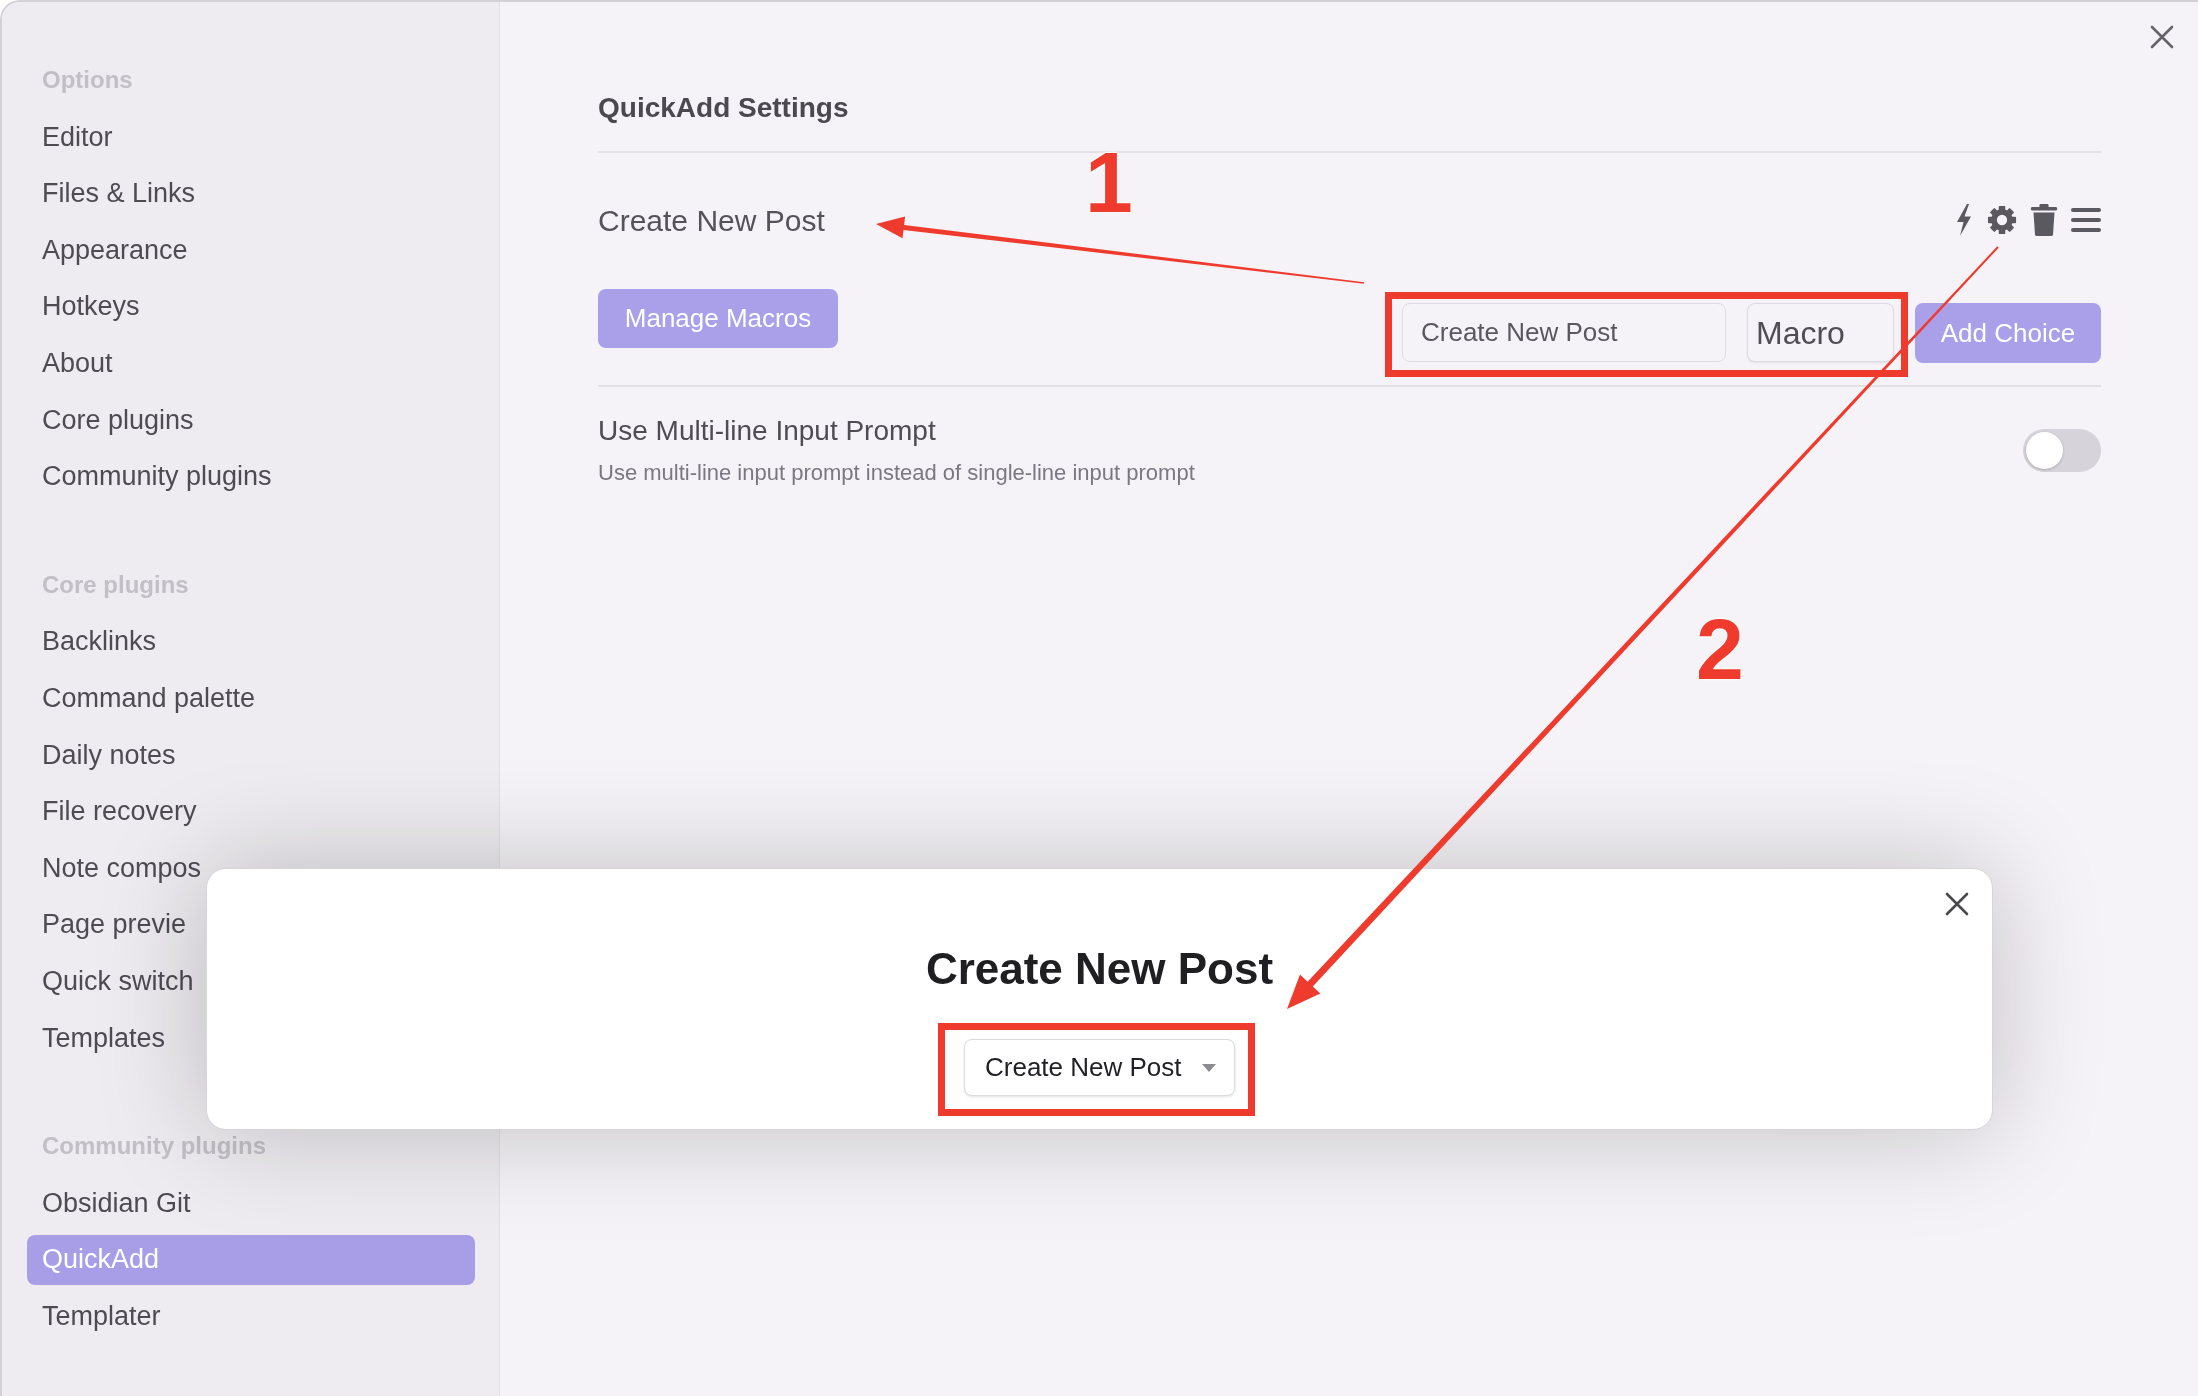  Describe the element at coordinates (71, 136) in the screenshot. I see `sidebar-item: Editor` at that location.